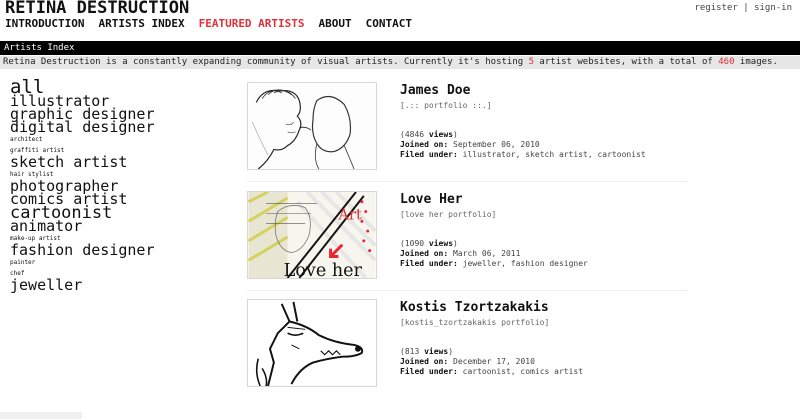  I want to click on joined-date: March 06, 2011, so click(487, 253).